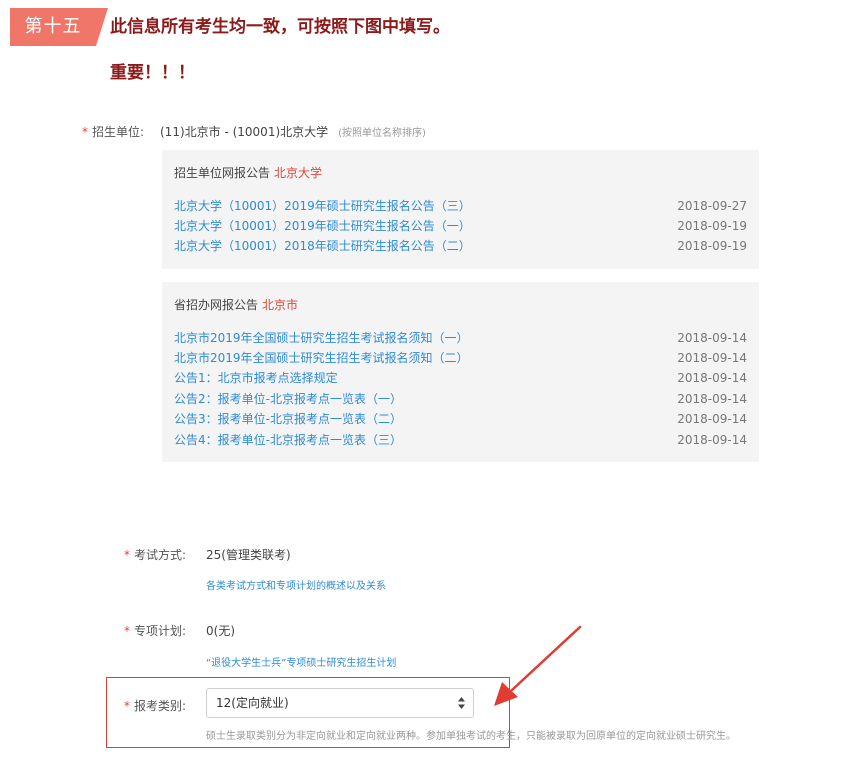  I want to click on recruit-unit-value-text: (11)北京市 - (10001)北京大学, so click(244, 132).